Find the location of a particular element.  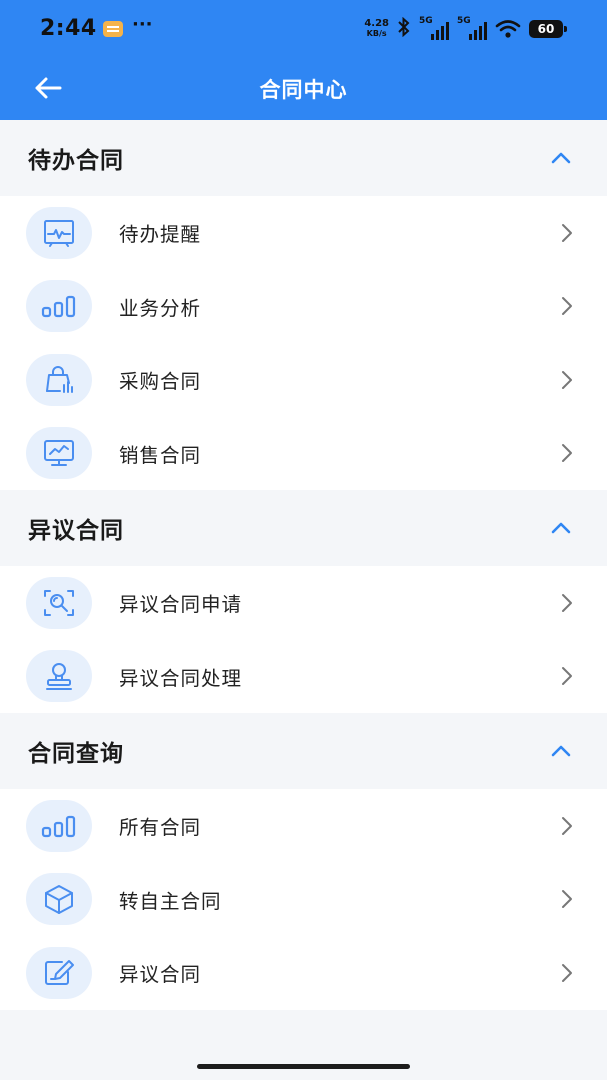

menu-item-disputed-contracts: 异议合同 is located at coordinates (303, 973).